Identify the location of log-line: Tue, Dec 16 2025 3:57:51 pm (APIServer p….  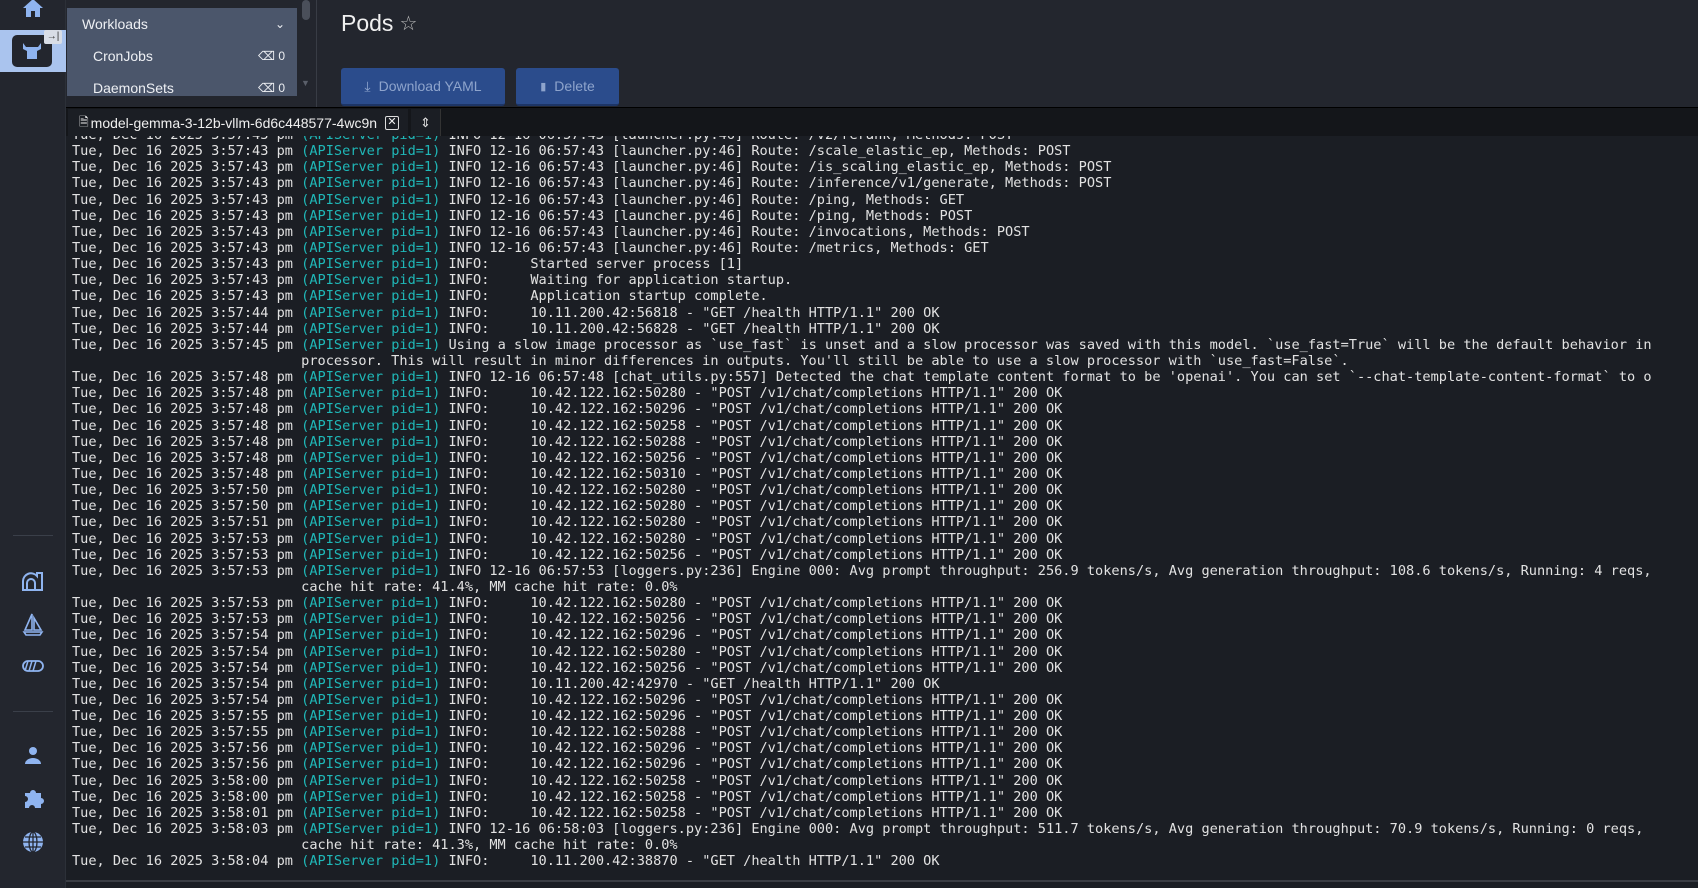
(862, 522).